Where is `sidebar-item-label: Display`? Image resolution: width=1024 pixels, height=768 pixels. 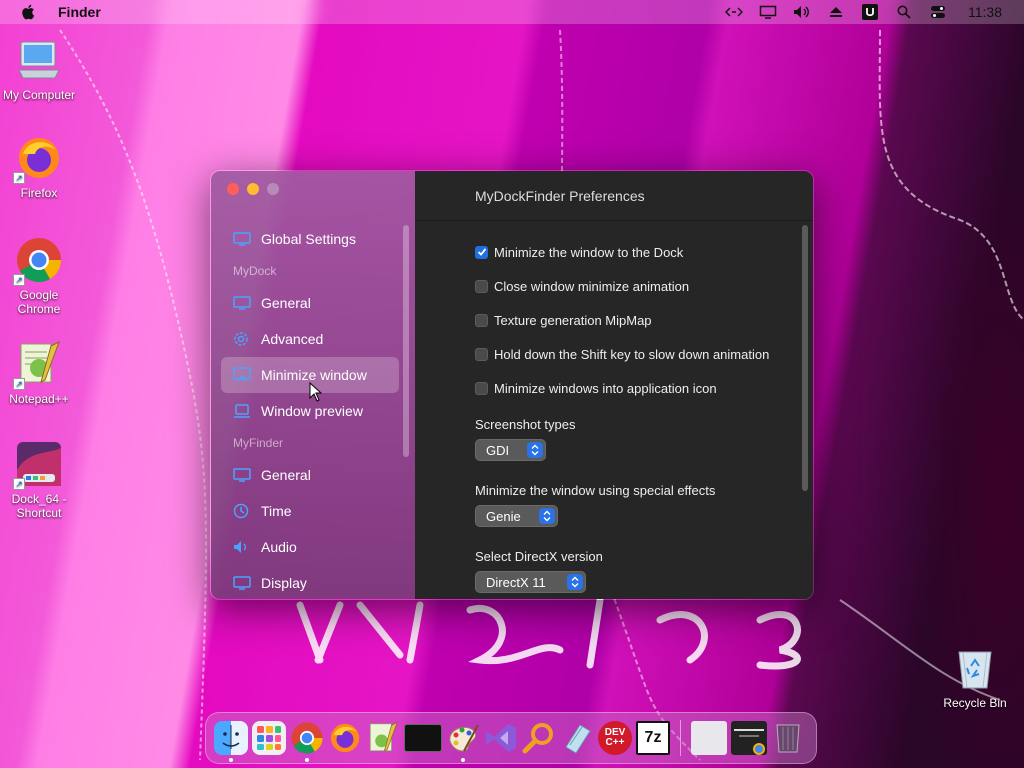
sidebar-item-label: Display is located at coordinates (284, 583).